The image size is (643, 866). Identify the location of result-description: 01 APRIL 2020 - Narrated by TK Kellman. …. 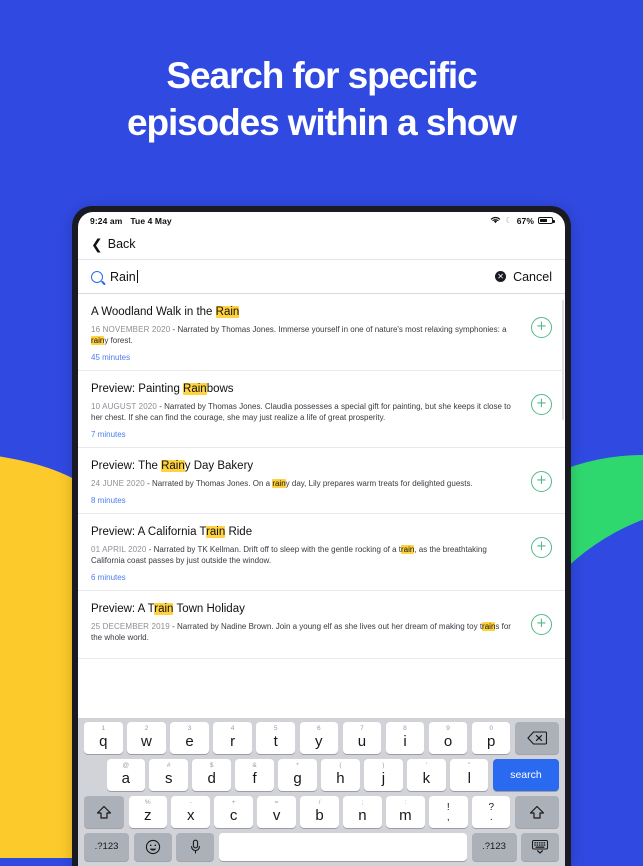
(306, 555).